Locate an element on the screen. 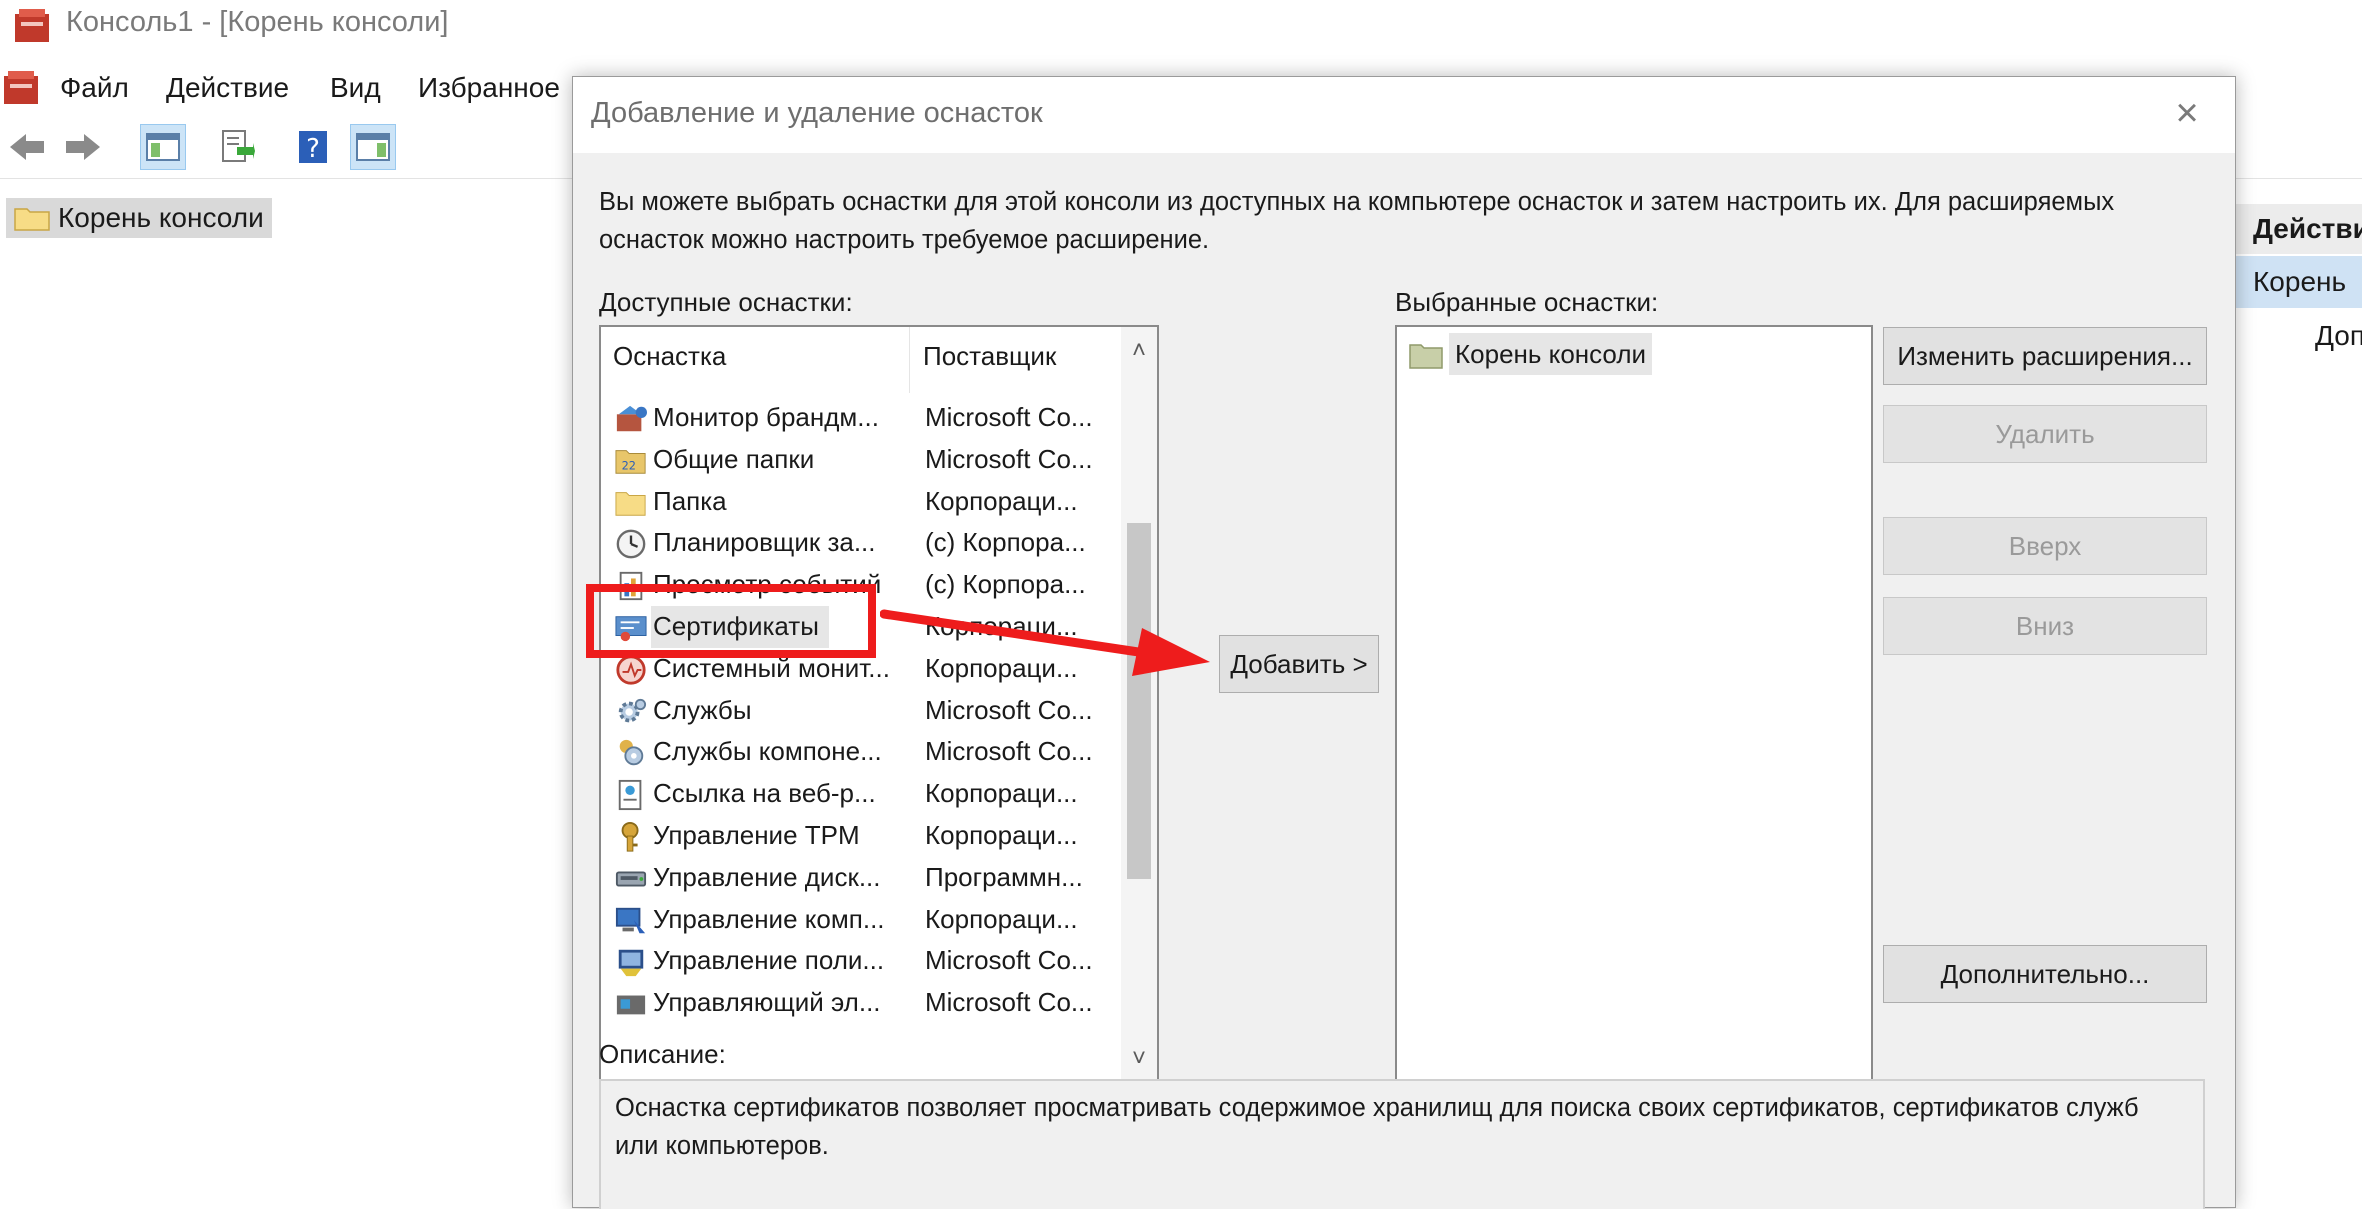 This screenshot has height=1209, width=2362. selected-snapins-label: Выбранные оснастки: is located at coordinates (1527, 302).